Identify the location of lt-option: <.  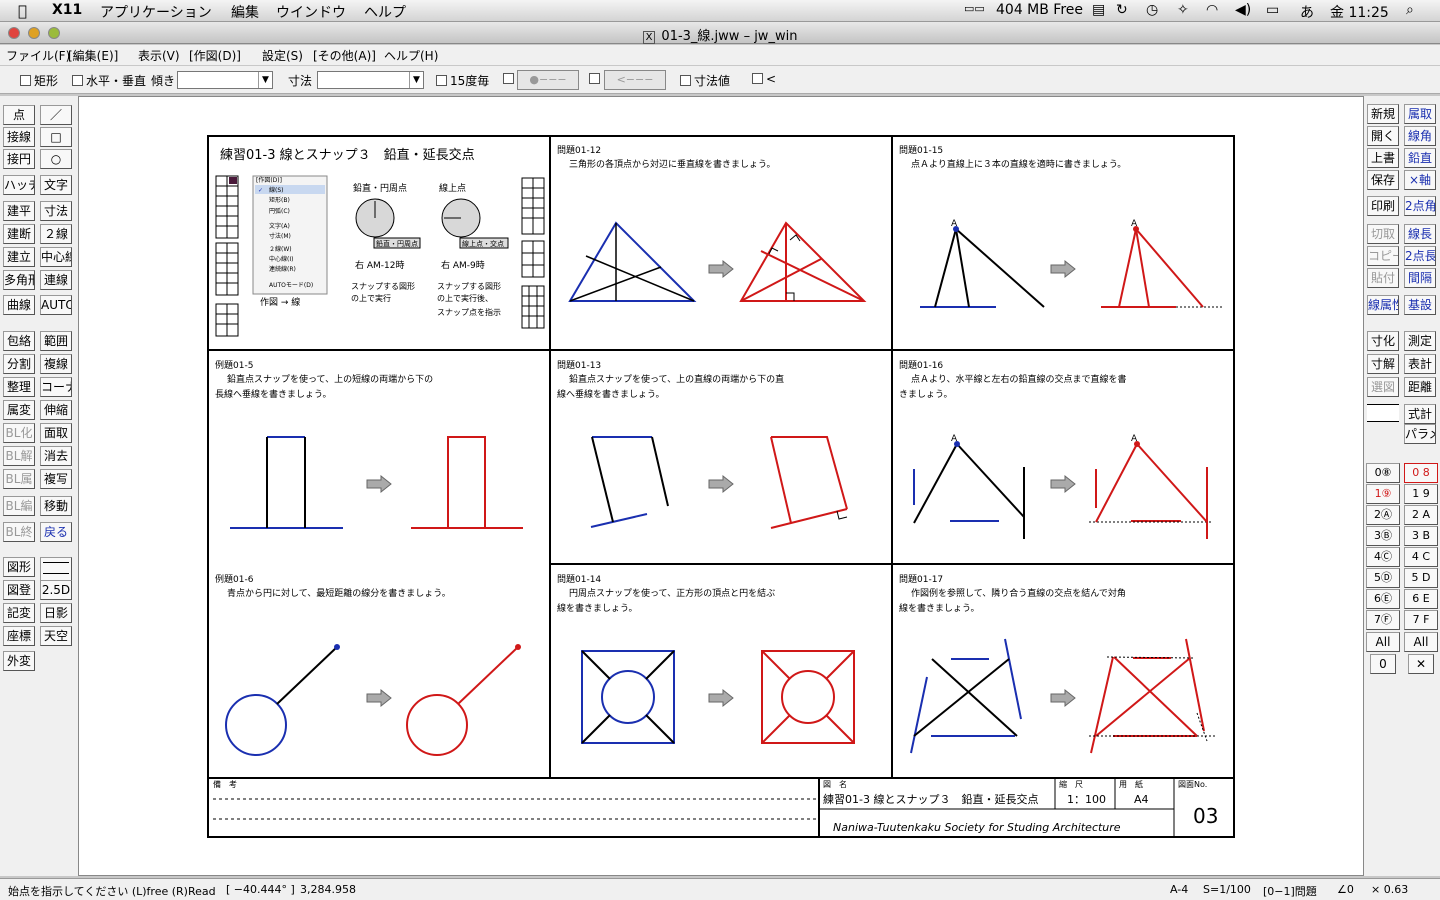
(764, 79).